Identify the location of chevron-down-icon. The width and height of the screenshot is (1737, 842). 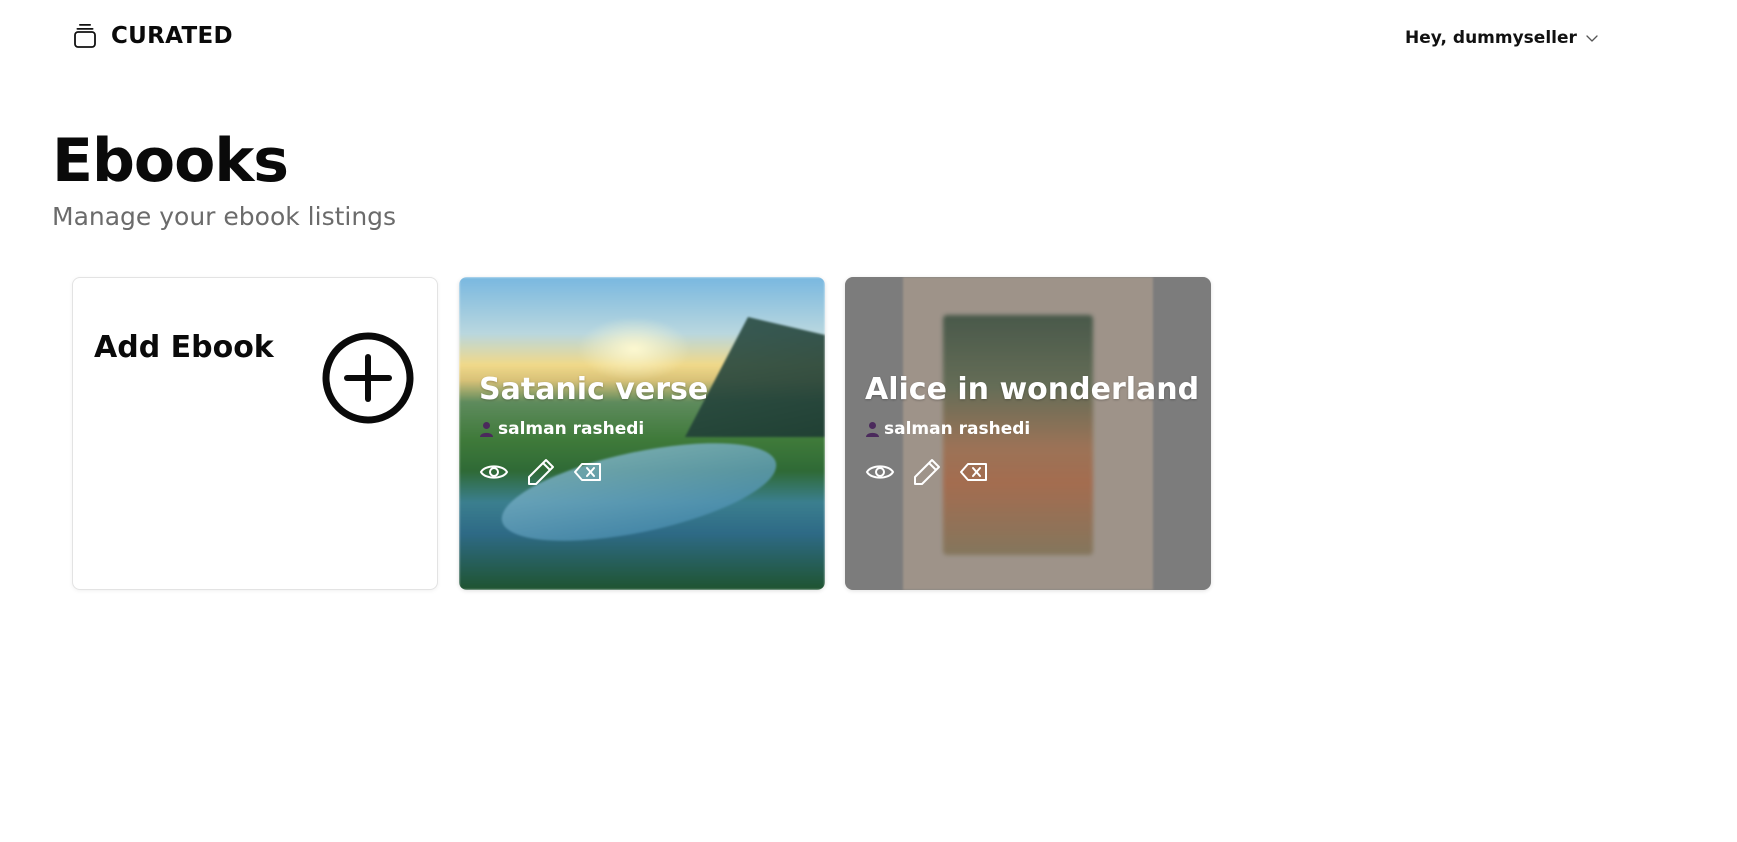
(1592, 38).